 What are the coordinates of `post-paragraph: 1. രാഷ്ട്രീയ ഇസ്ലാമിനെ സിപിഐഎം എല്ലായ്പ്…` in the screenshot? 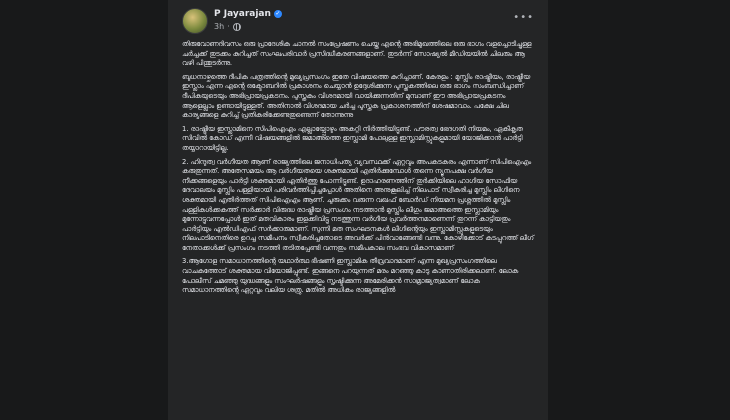 It's located at (352, 138).